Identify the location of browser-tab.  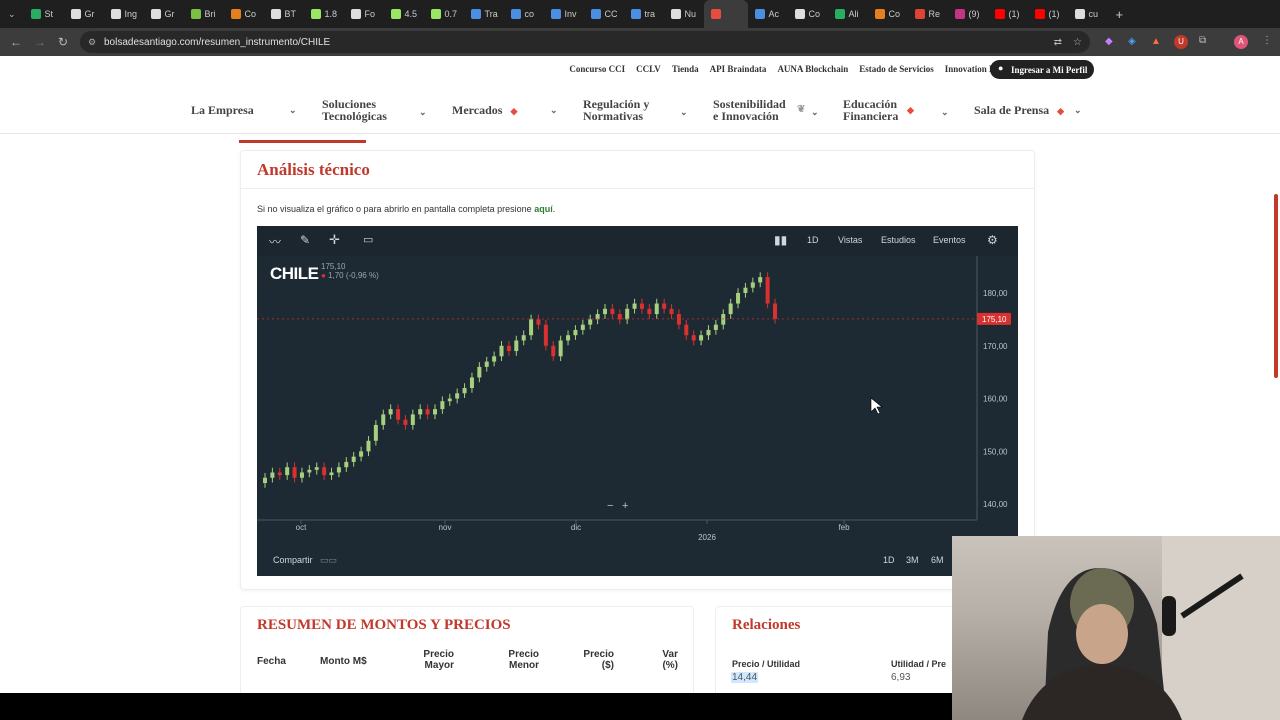
(725, 14).